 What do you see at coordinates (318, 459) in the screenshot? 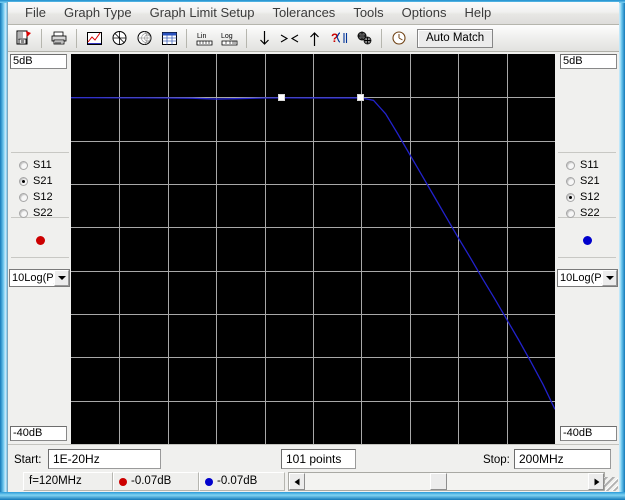
I see `points-input: 101 points` at bounding box center [318, 459].